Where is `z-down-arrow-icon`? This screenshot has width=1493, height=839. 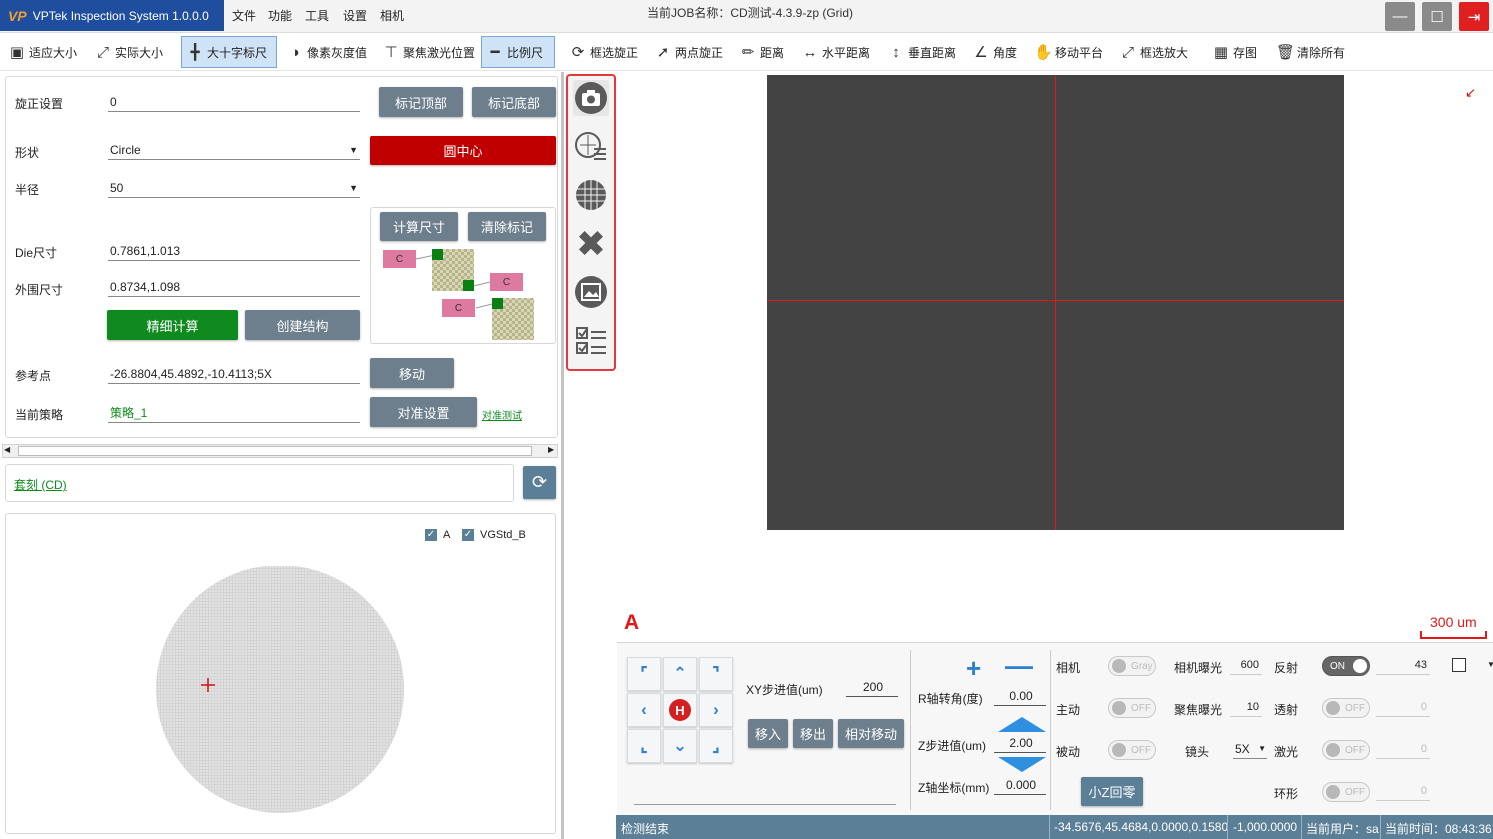
z-down-arrow-icon is located at coordinates (1022, 764).